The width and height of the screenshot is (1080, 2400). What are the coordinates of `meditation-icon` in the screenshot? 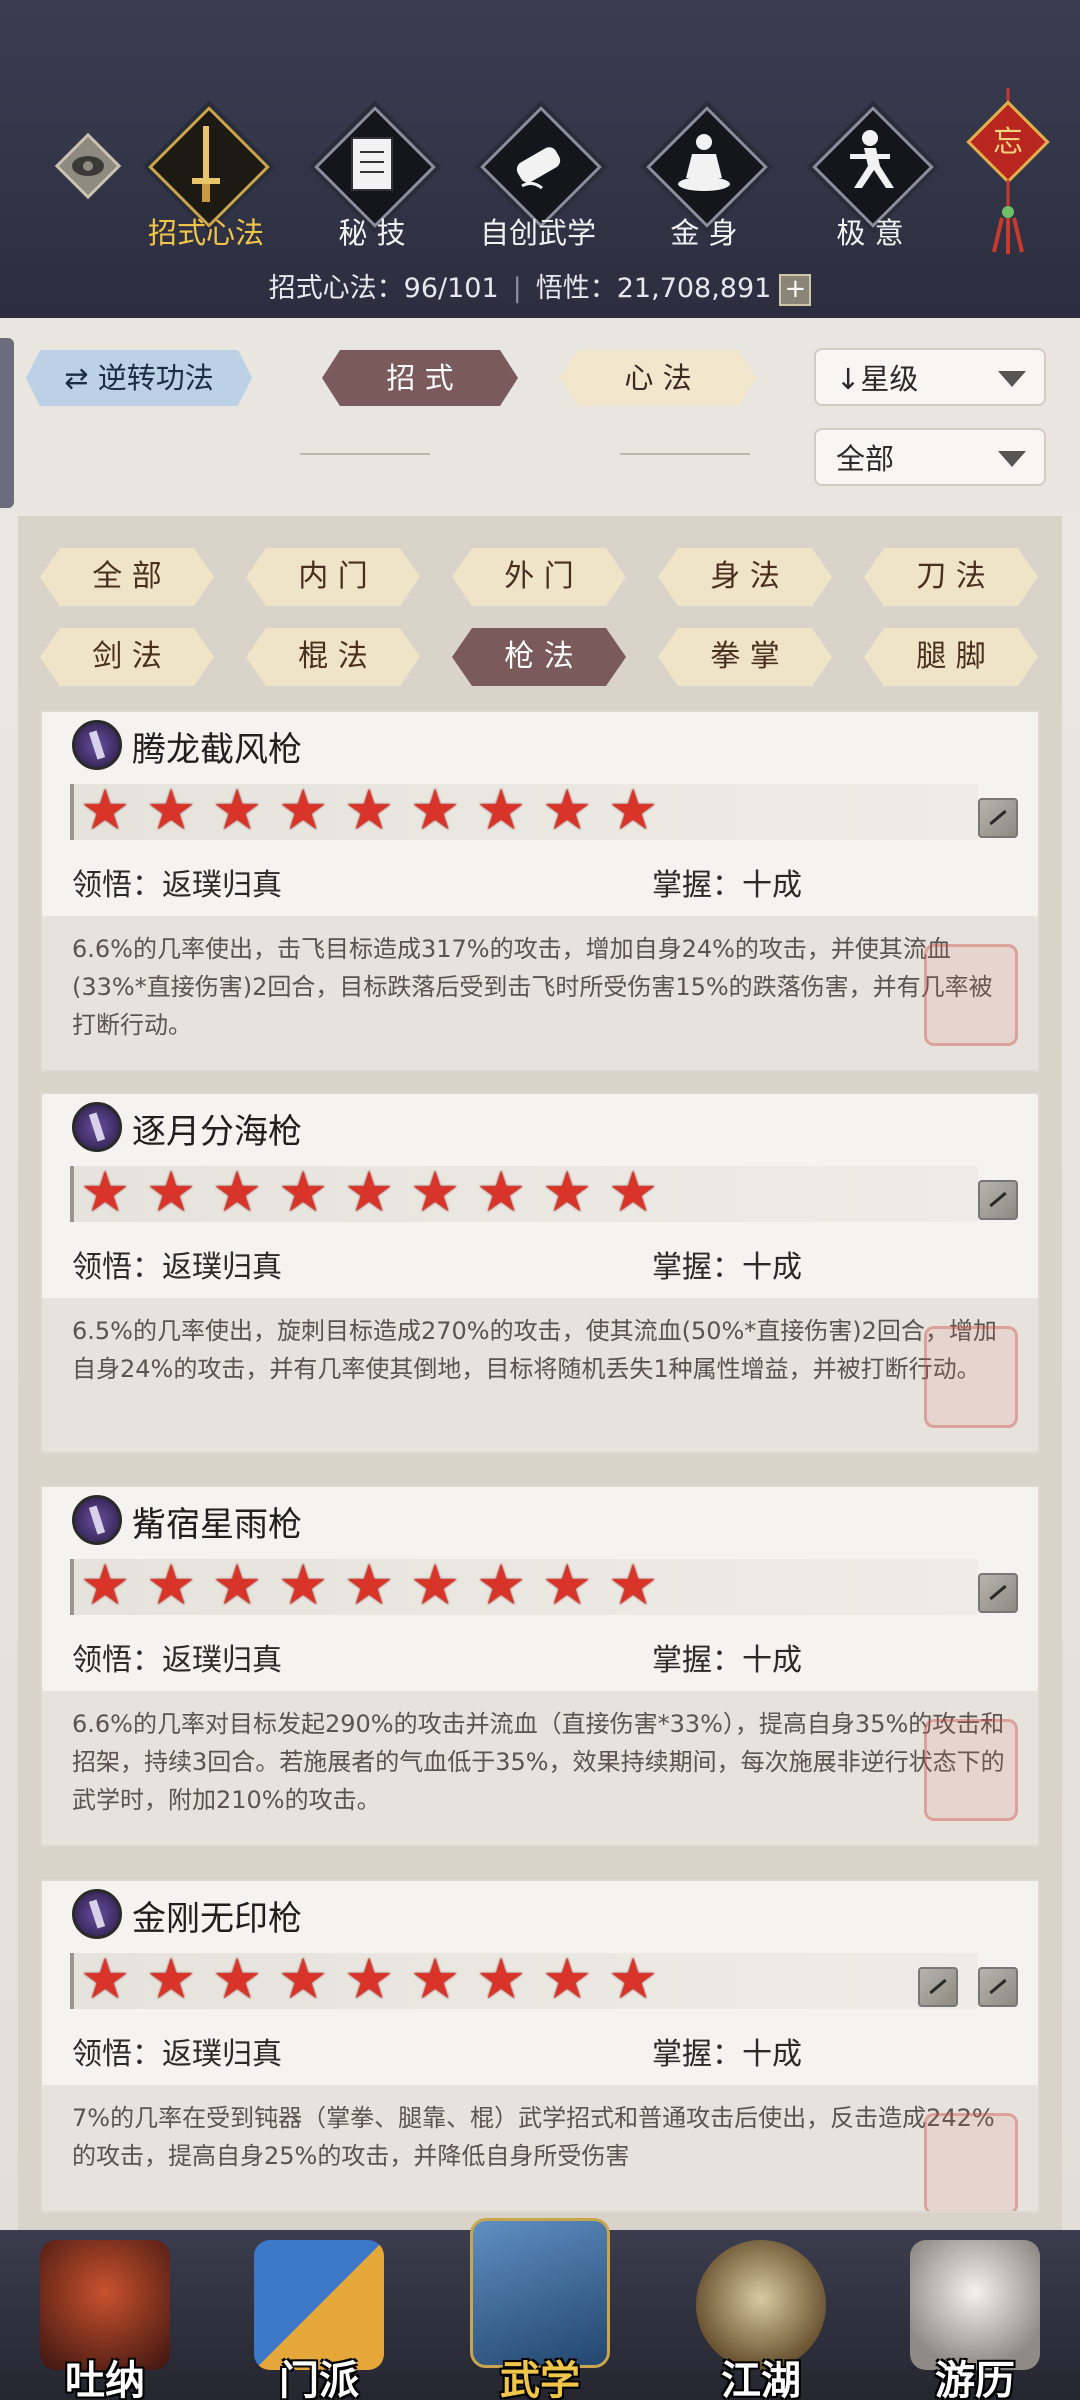 It's located at (704, 162).